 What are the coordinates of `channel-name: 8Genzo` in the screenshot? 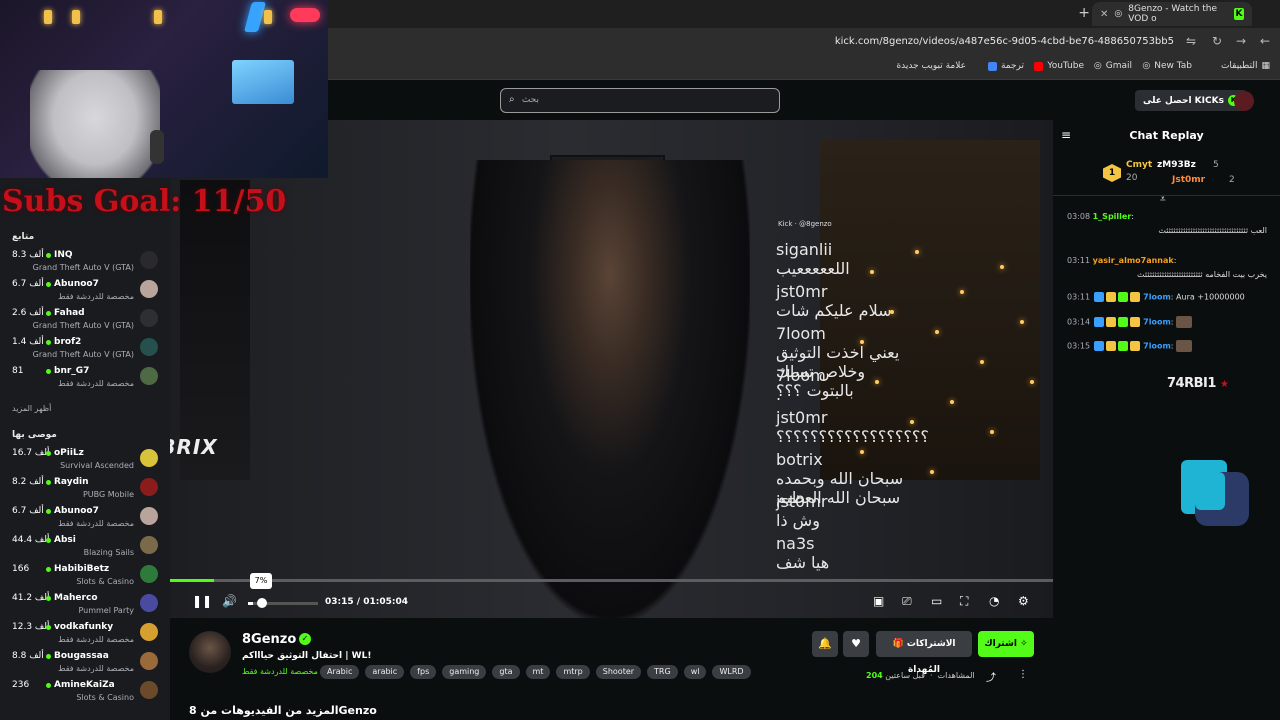 It's located at (269, 639).